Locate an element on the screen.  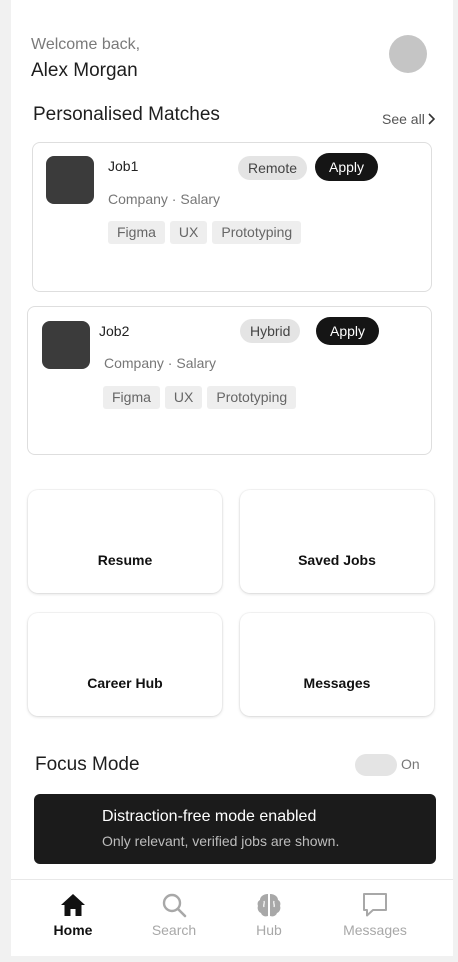
nav-item-search: Search is located at coordinates (174, 914).